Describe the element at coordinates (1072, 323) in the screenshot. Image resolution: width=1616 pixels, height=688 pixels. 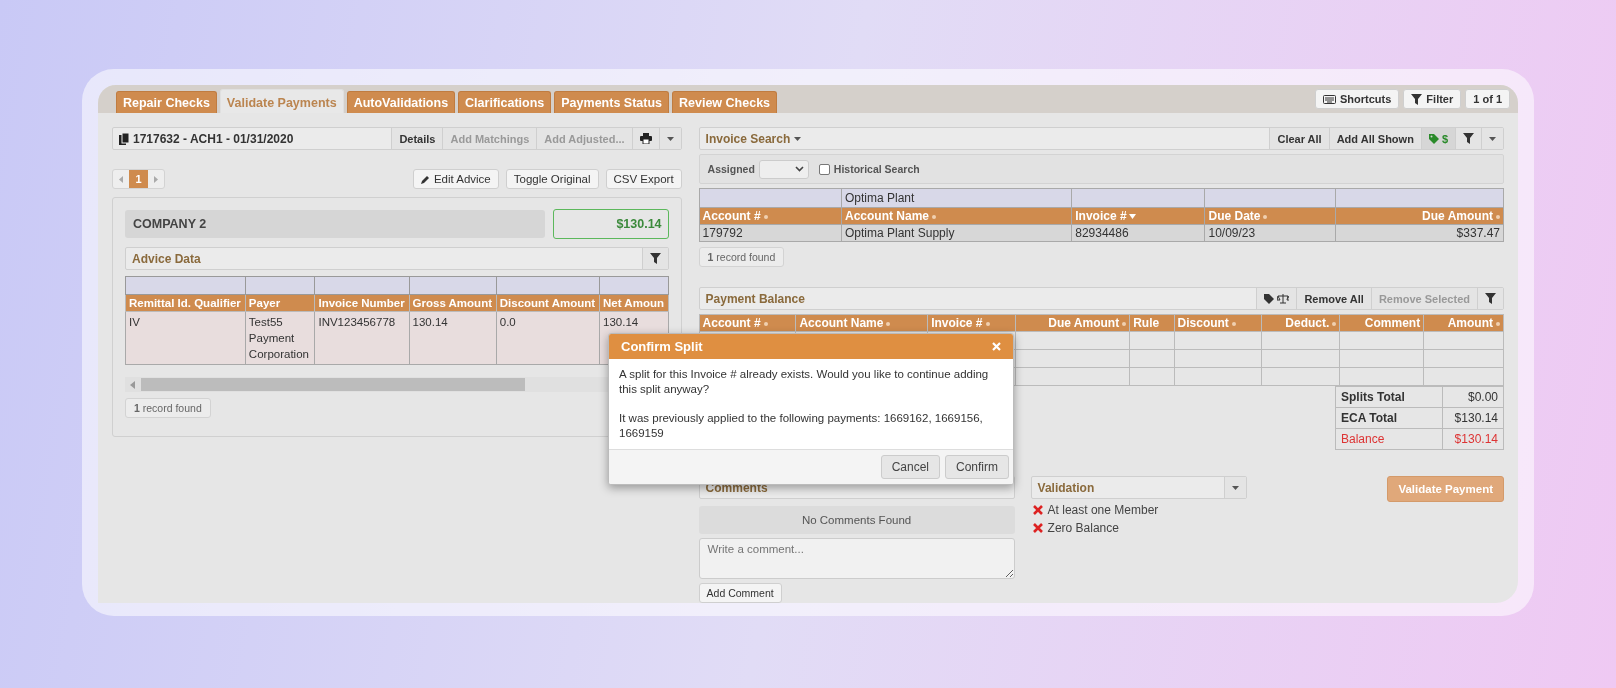
I see `column-header: Due Amount` at that location.